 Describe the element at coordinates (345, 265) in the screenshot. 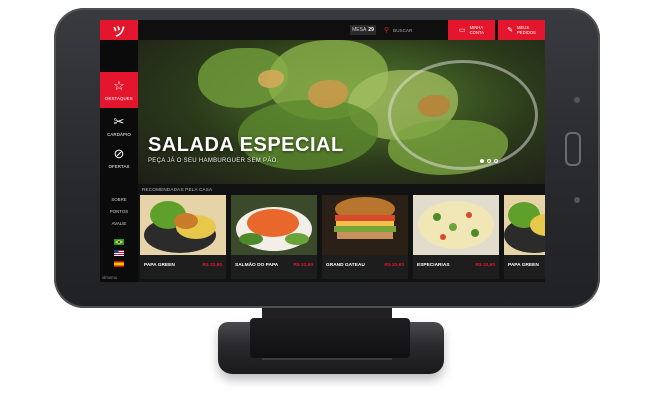

I see `product-name: GRAND GATEAU` at that location.